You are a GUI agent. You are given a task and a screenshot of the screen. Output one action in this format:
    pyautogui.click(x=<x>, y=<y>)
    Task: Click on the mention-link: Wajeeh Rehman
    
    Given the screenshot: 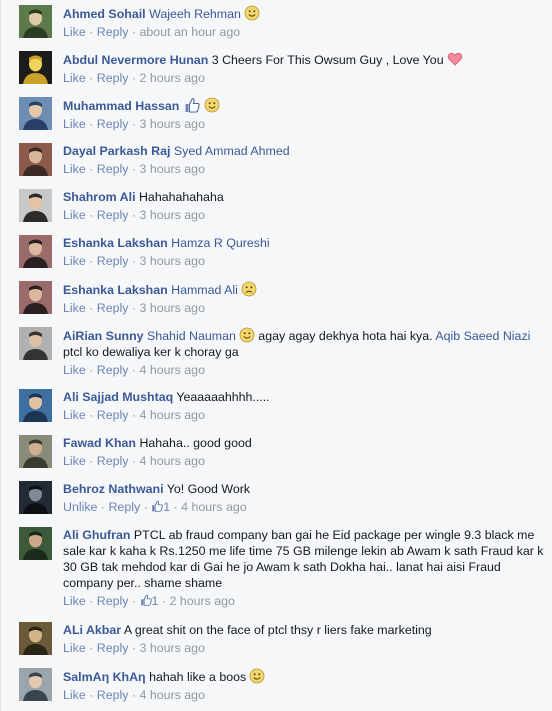 What is the action you would take?
    pyautogui.click(x=195, y=14)
    